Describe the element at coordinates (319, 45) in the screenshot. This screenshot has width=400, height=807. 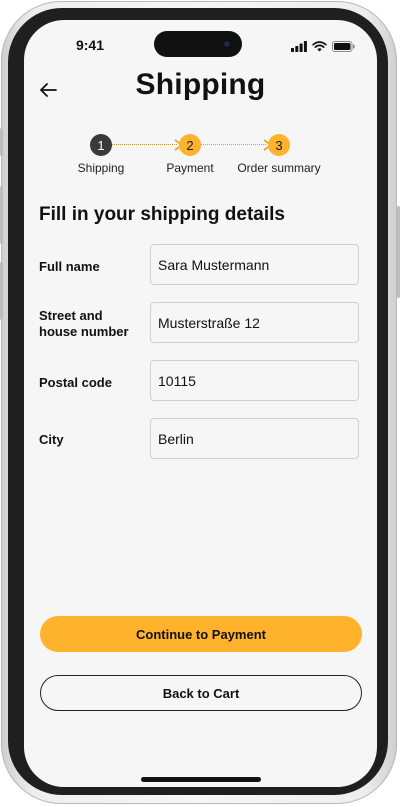
I see `wifi-icon` at that location.